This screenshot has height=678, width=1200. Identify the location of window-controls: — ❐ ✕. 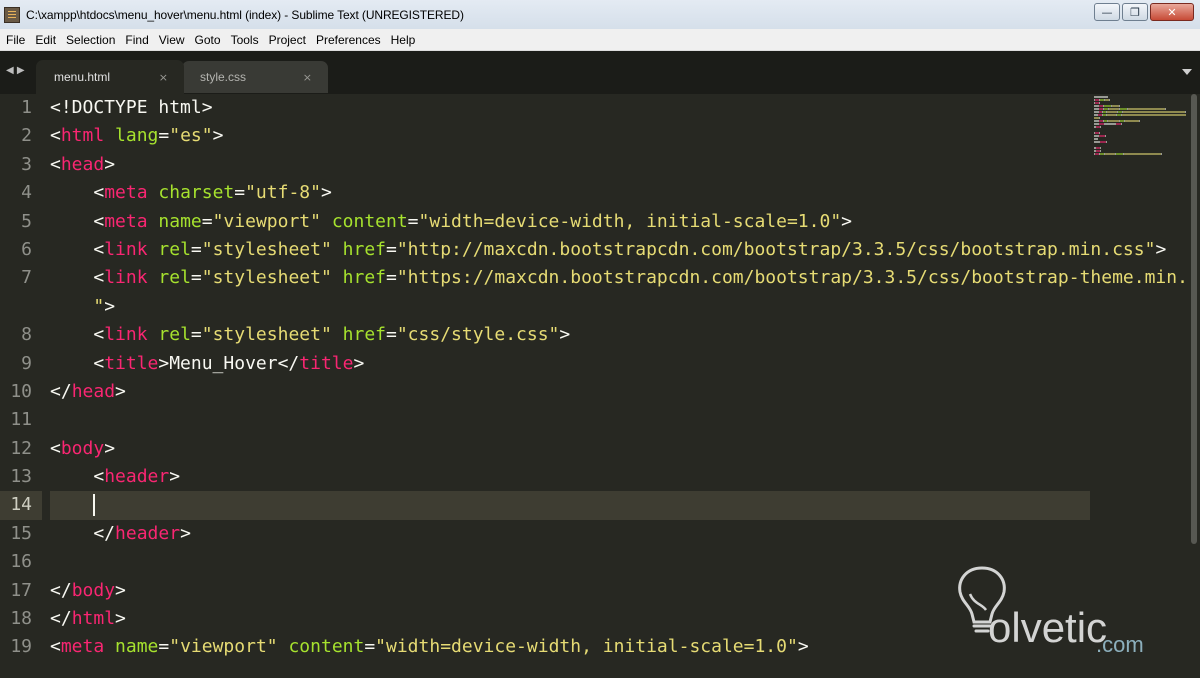
(1144, 12).